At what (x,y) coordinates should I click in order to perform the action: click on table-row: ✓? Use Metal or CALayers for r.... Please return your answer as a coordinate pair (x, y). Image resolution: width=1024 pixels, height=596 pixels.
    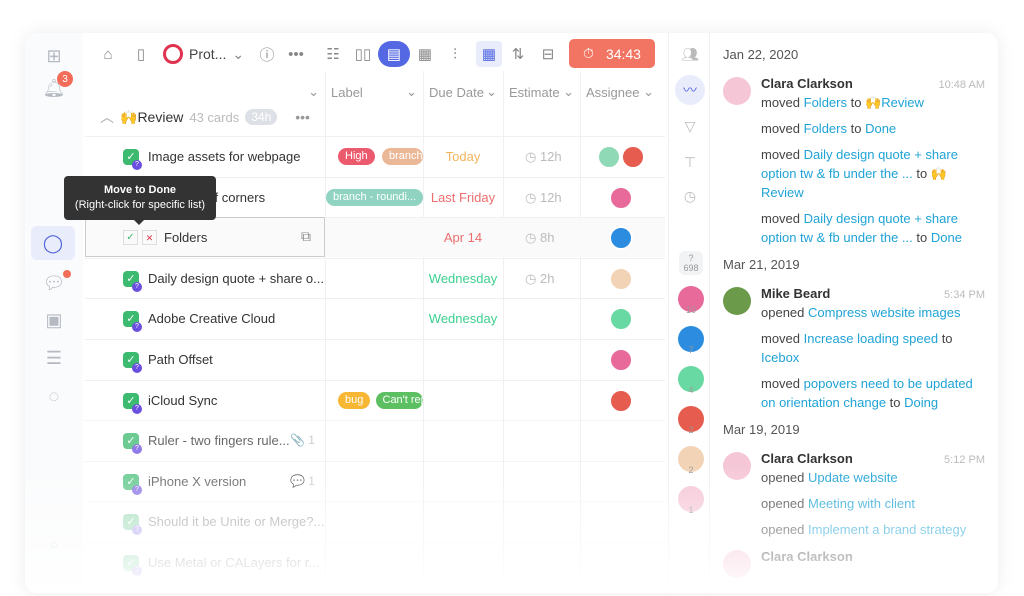
    Looking at the image, I should click on (375, 562).